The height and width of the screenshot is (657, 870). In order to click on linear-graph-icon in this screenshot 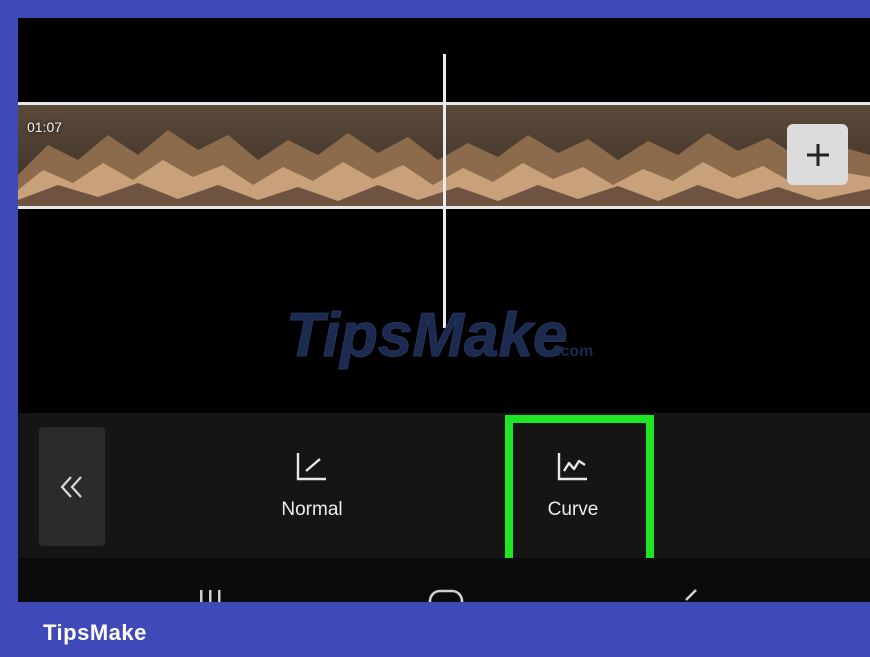, I will do `click(311, 467)`.